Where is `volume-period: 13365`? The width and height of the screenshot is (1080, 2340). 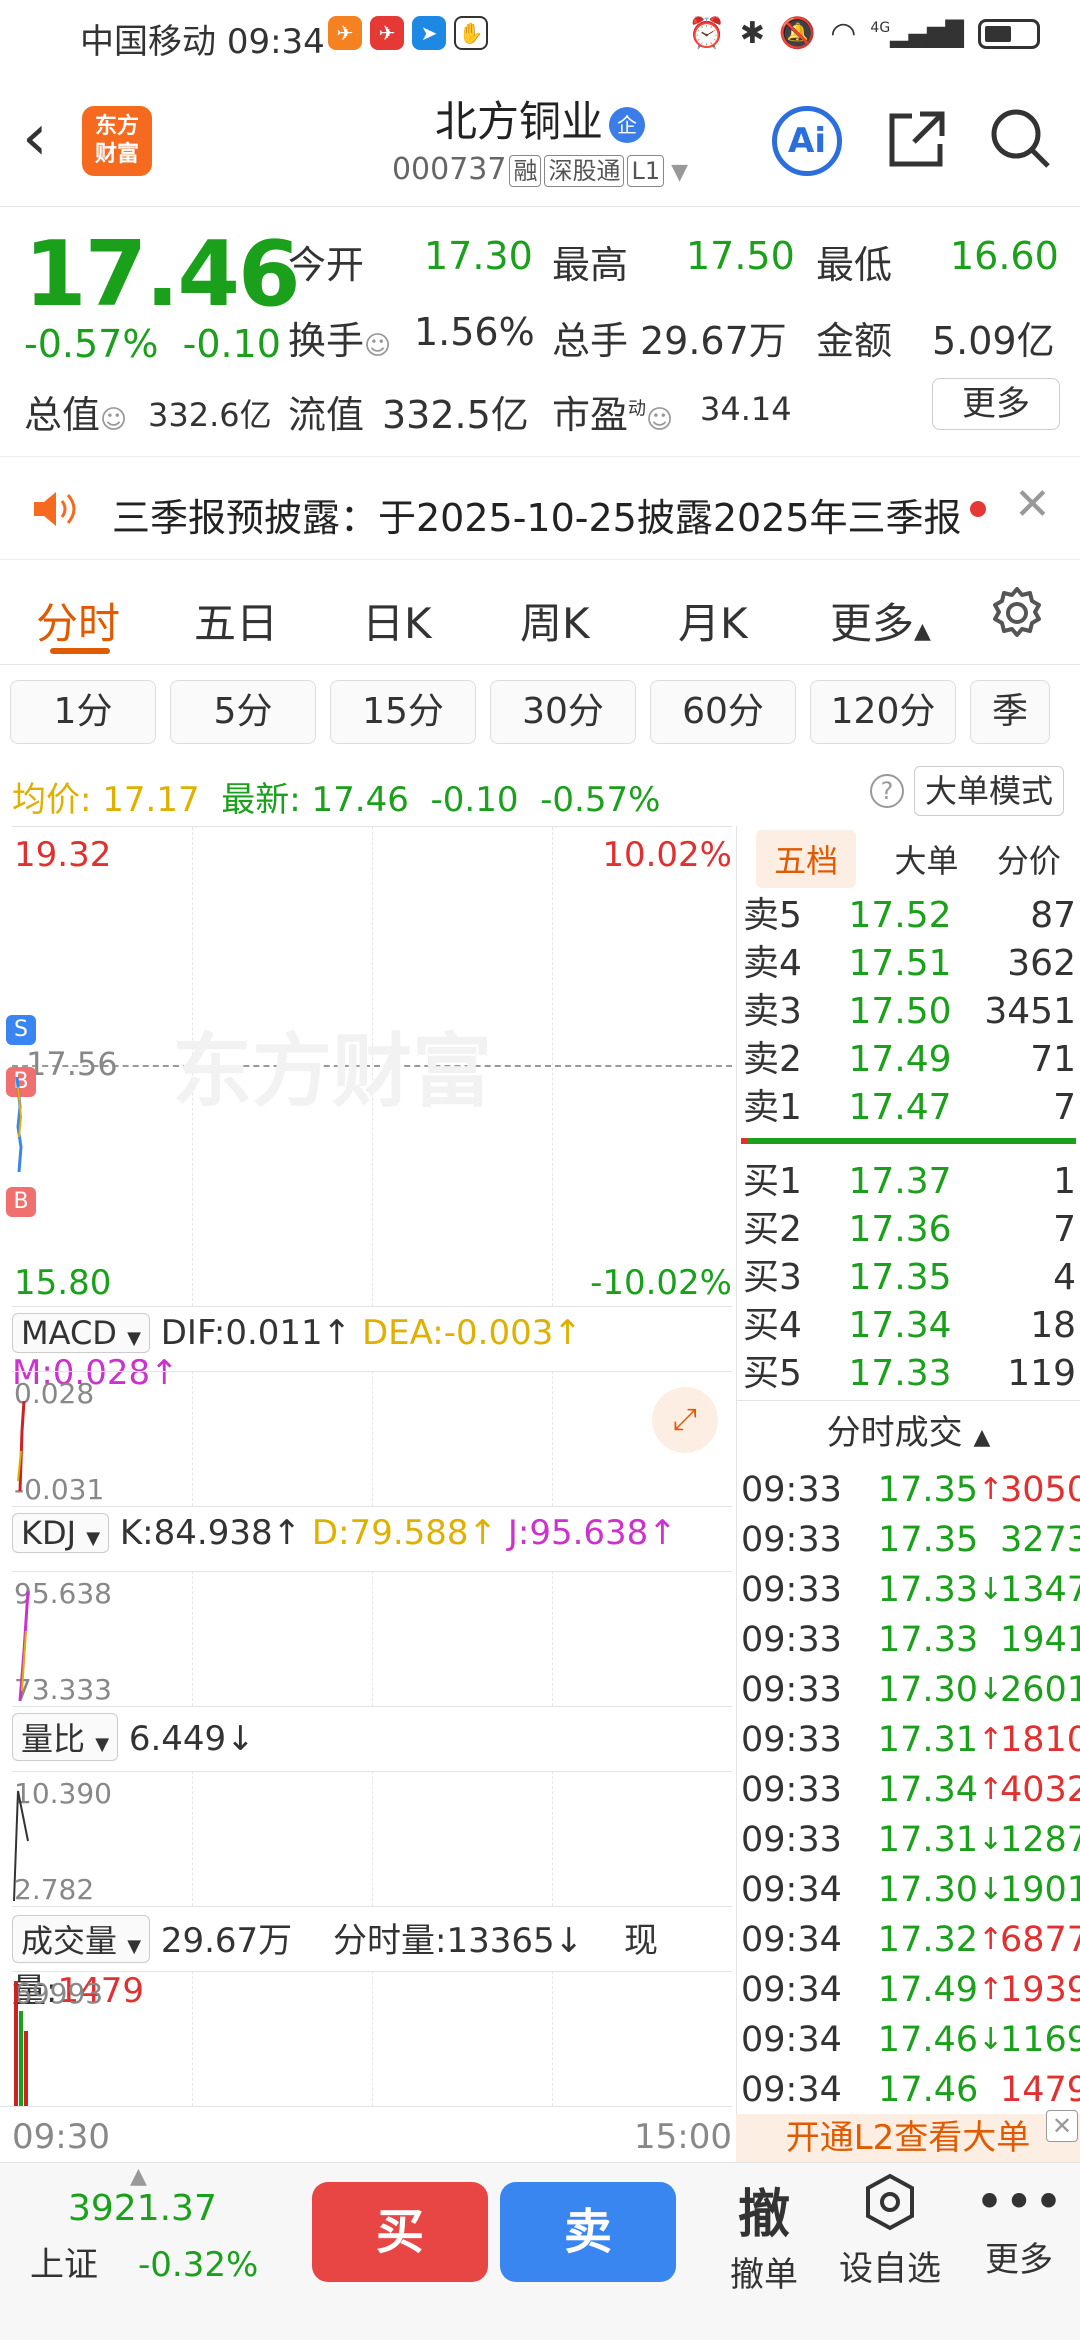 volume-period: 13365 is located at coordinates (500, 1941).